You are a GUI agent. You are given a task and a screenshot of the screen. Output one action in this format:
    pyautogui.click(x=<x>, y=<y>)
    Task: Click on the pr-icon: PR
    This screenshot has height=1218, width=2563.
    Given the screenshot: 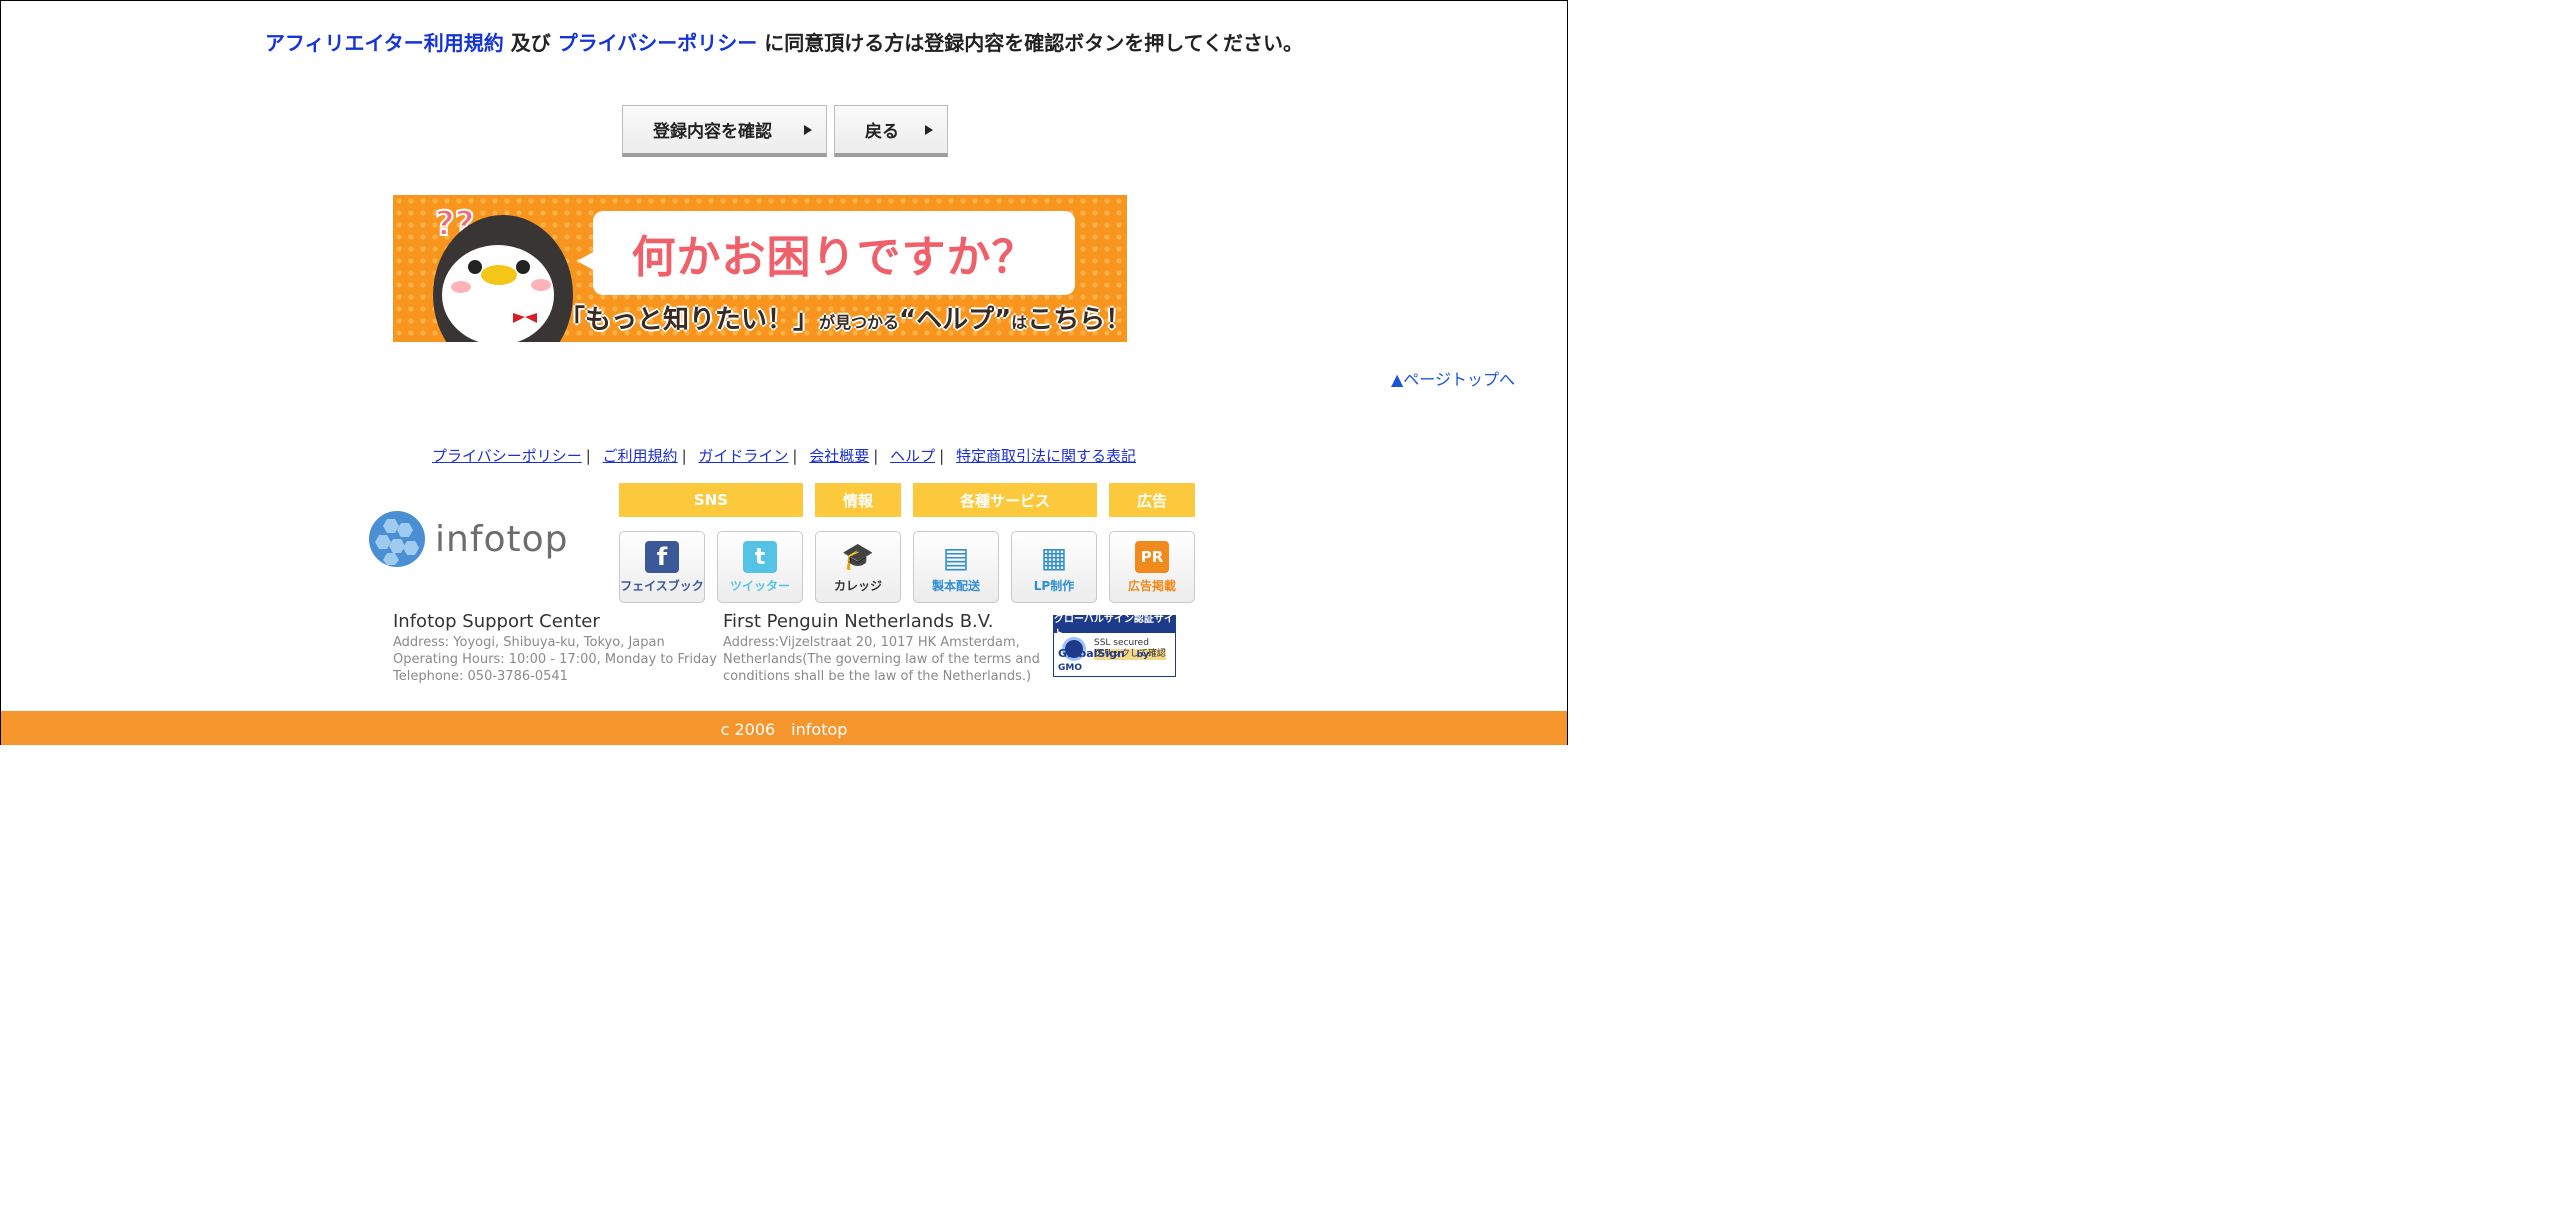 What is the action you would take?
    pyautogui.click(x=1152, y=557)
    